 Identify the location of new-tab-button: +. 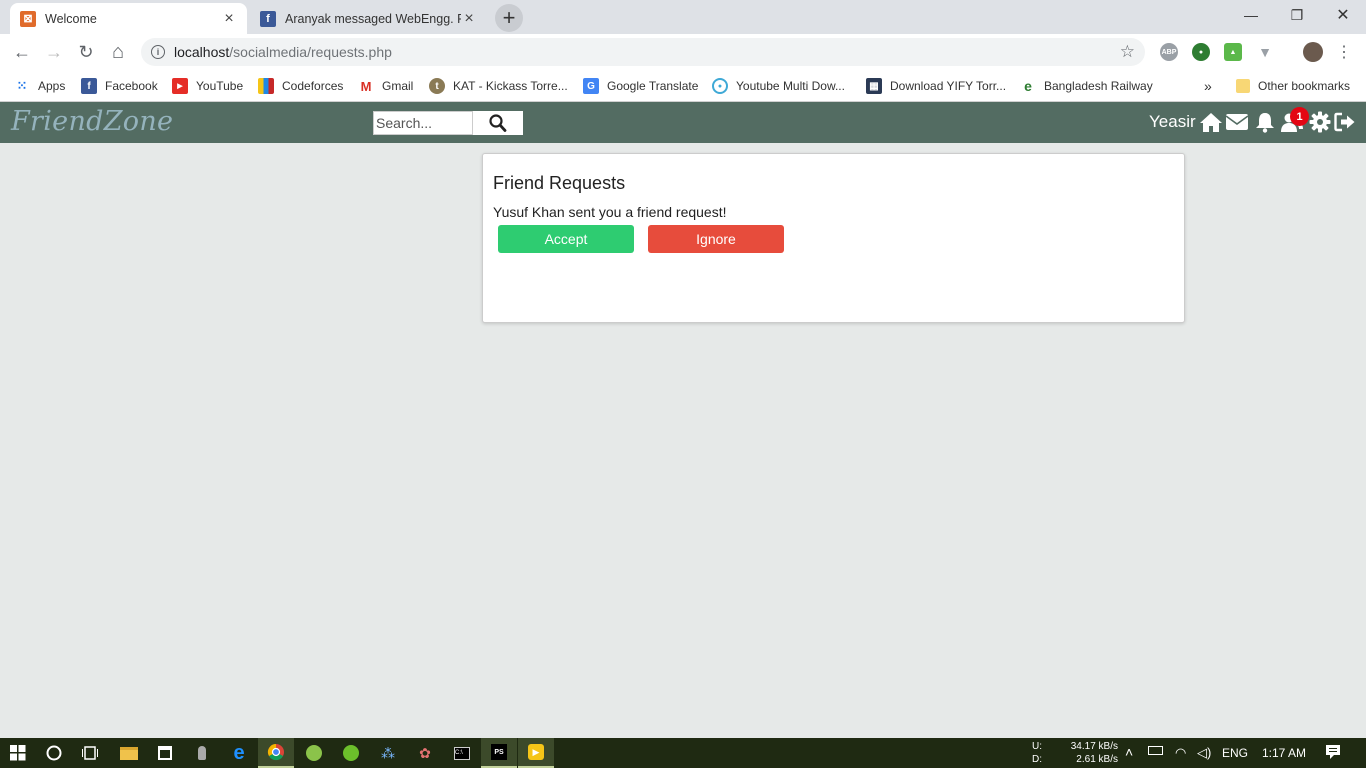
(509, 18).